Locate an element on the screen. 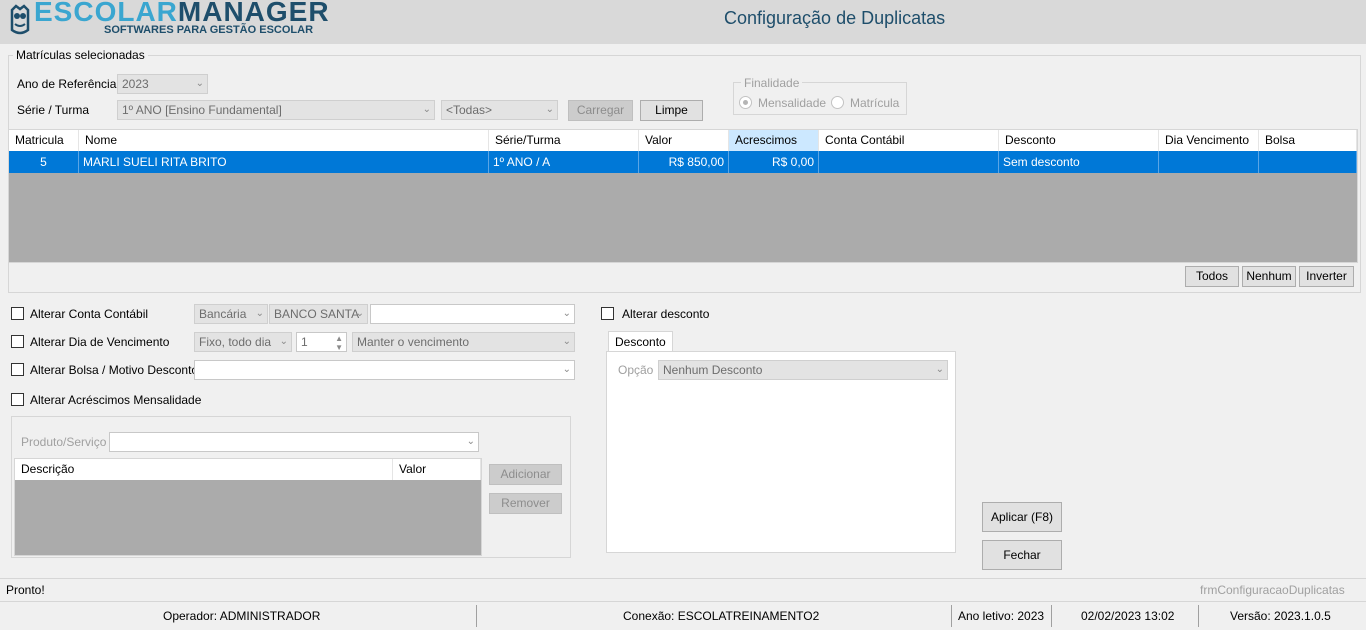  produto-label: Produto/Serviço is located at coordinates (64, 442).